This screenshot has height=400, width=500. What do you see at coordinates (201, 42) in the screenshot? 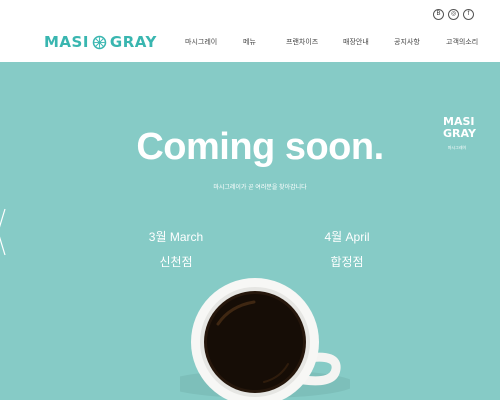
I see `nav-item-masigray: 마시그레이` at bounding box center [201, 42].